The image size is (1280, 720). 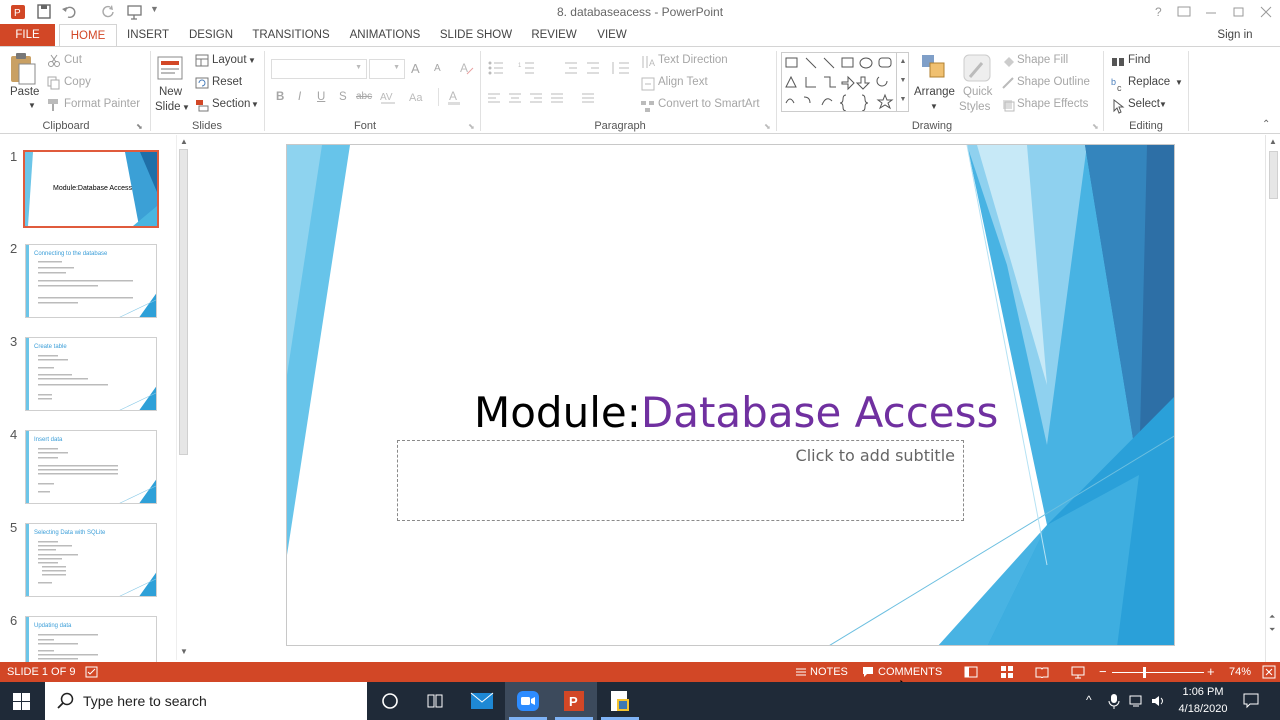 What do you see at coordinates (280, 97) in the screenshot?
I see `bold-button: B` at bounding box center [280, 97].